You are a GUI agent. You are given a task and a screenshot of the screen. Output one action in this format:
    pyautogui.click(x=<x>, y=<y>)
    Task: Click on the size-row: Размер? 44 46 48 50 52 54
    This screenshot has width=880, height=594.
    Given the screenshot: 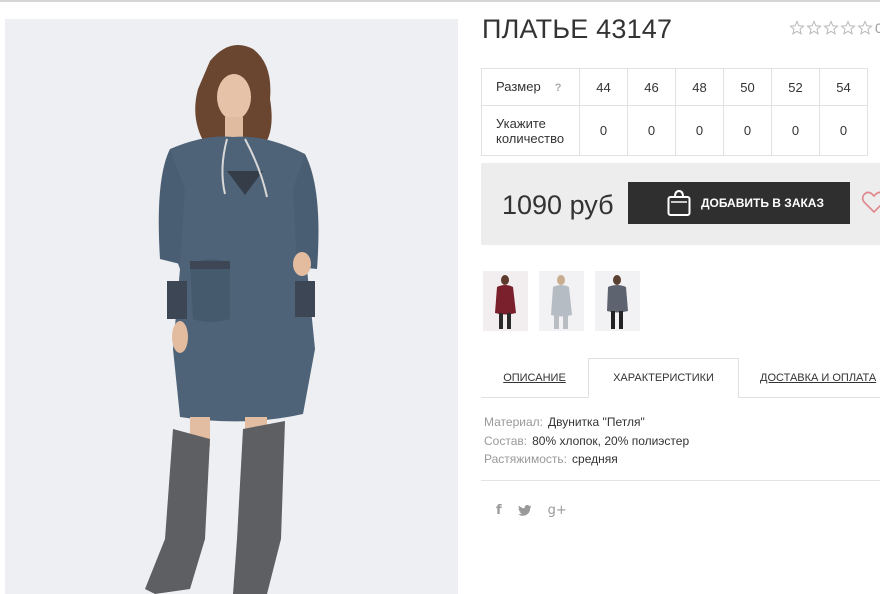 What is the action you would take?
    pyautogui.click(x=674, y=87)
    